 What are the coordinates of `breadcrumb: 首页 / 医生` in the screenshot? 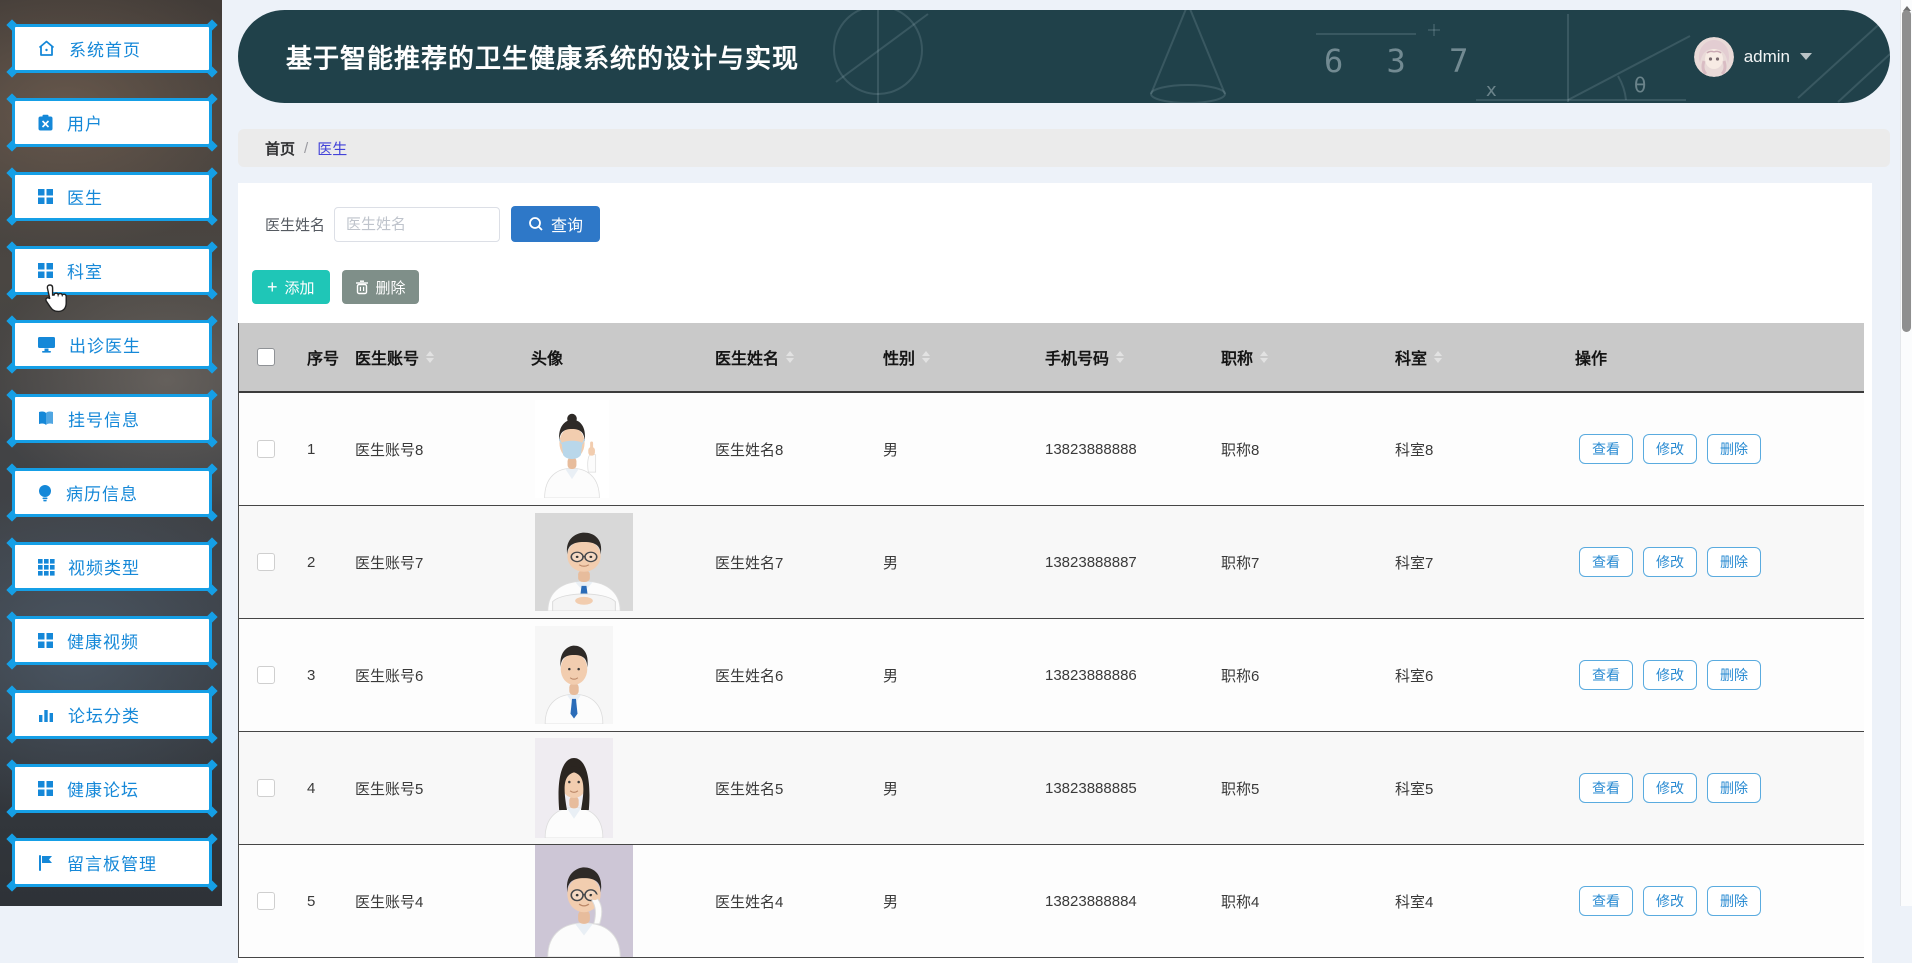 It's located at (1064, 148).